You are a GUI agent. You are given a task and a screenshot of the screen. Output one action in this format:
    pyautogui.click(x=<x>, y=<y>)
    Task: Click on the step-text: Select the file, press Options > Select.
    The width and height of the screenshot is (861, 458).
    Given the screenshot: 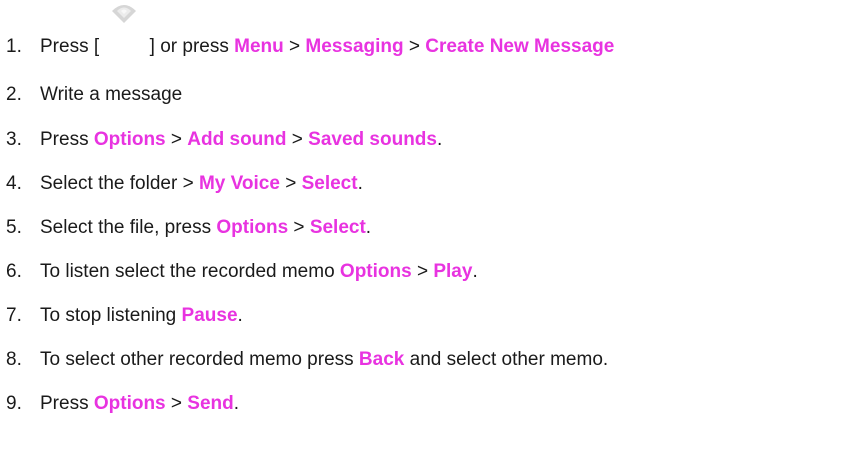 What is the action you would take?
    pyautogui.click(x=205, y=228)
    